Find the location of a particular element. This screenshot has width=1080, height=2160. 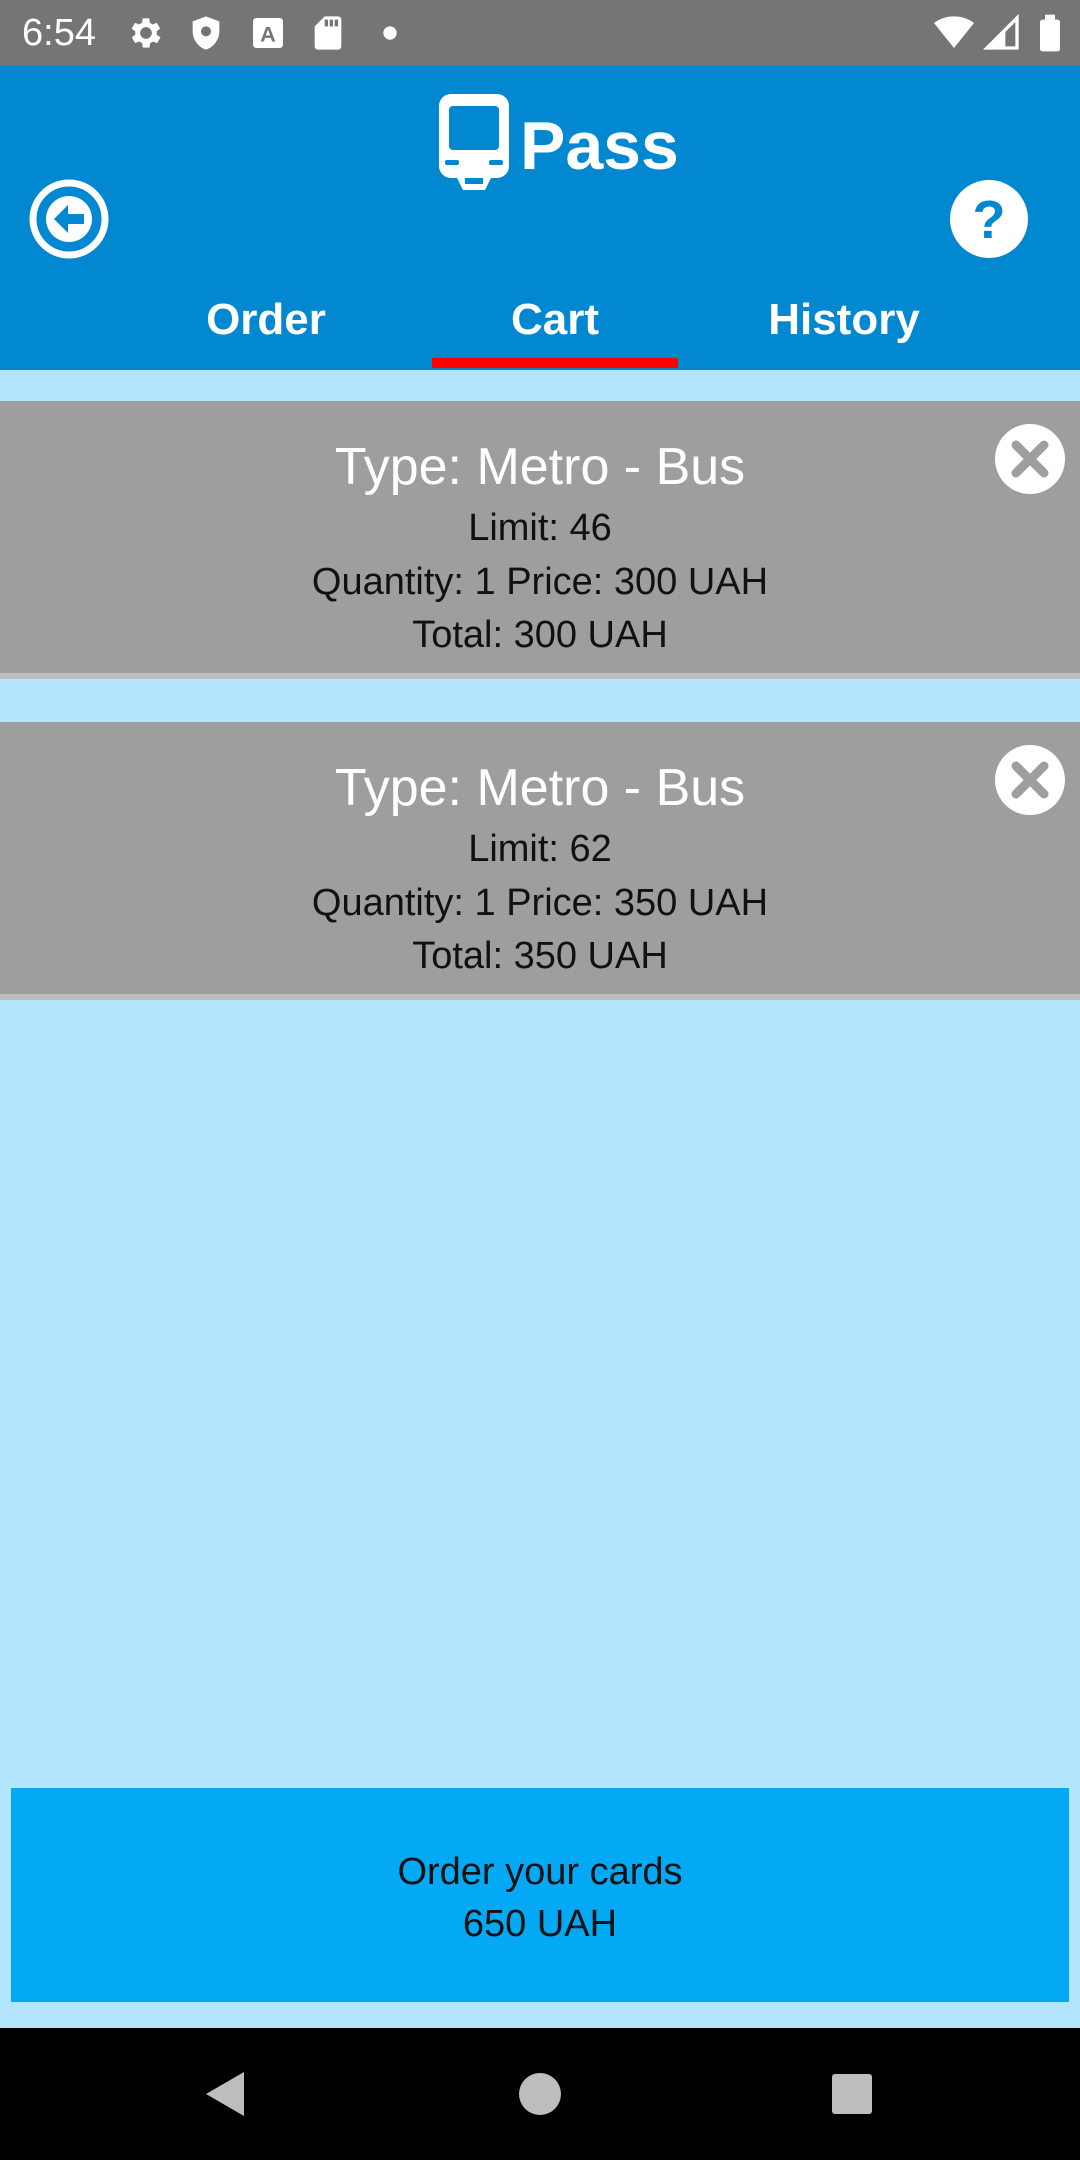

app-title: Pass is located at coordinates (599, 146).